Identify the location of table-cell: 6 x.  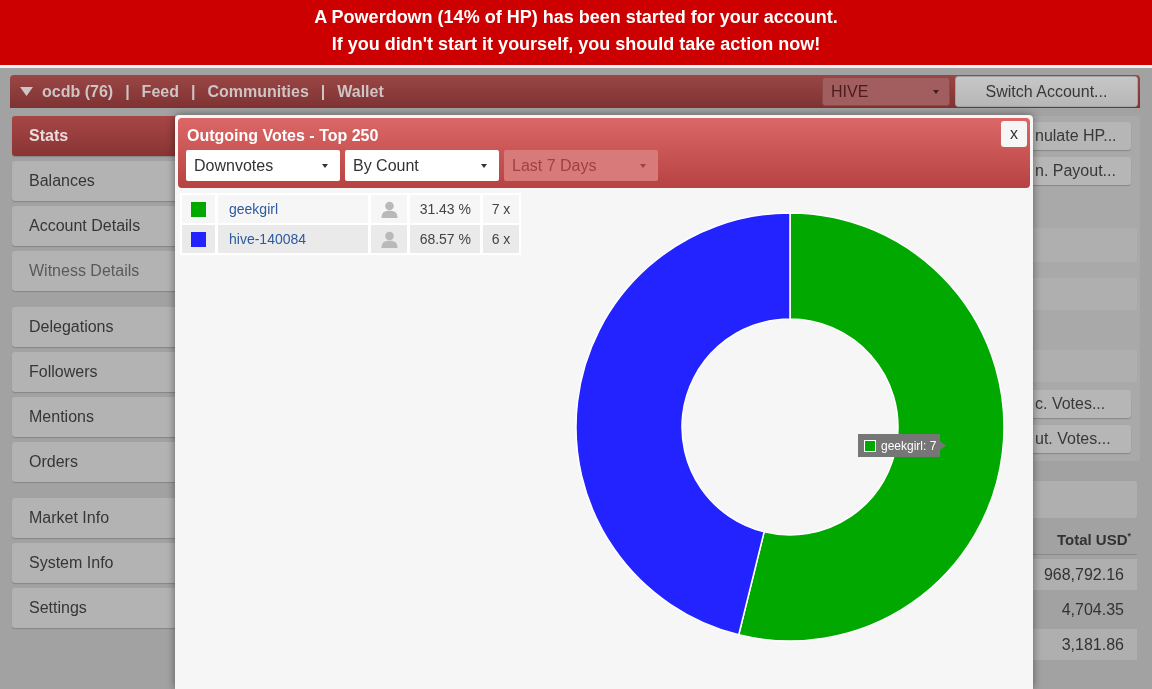
(501, 239).